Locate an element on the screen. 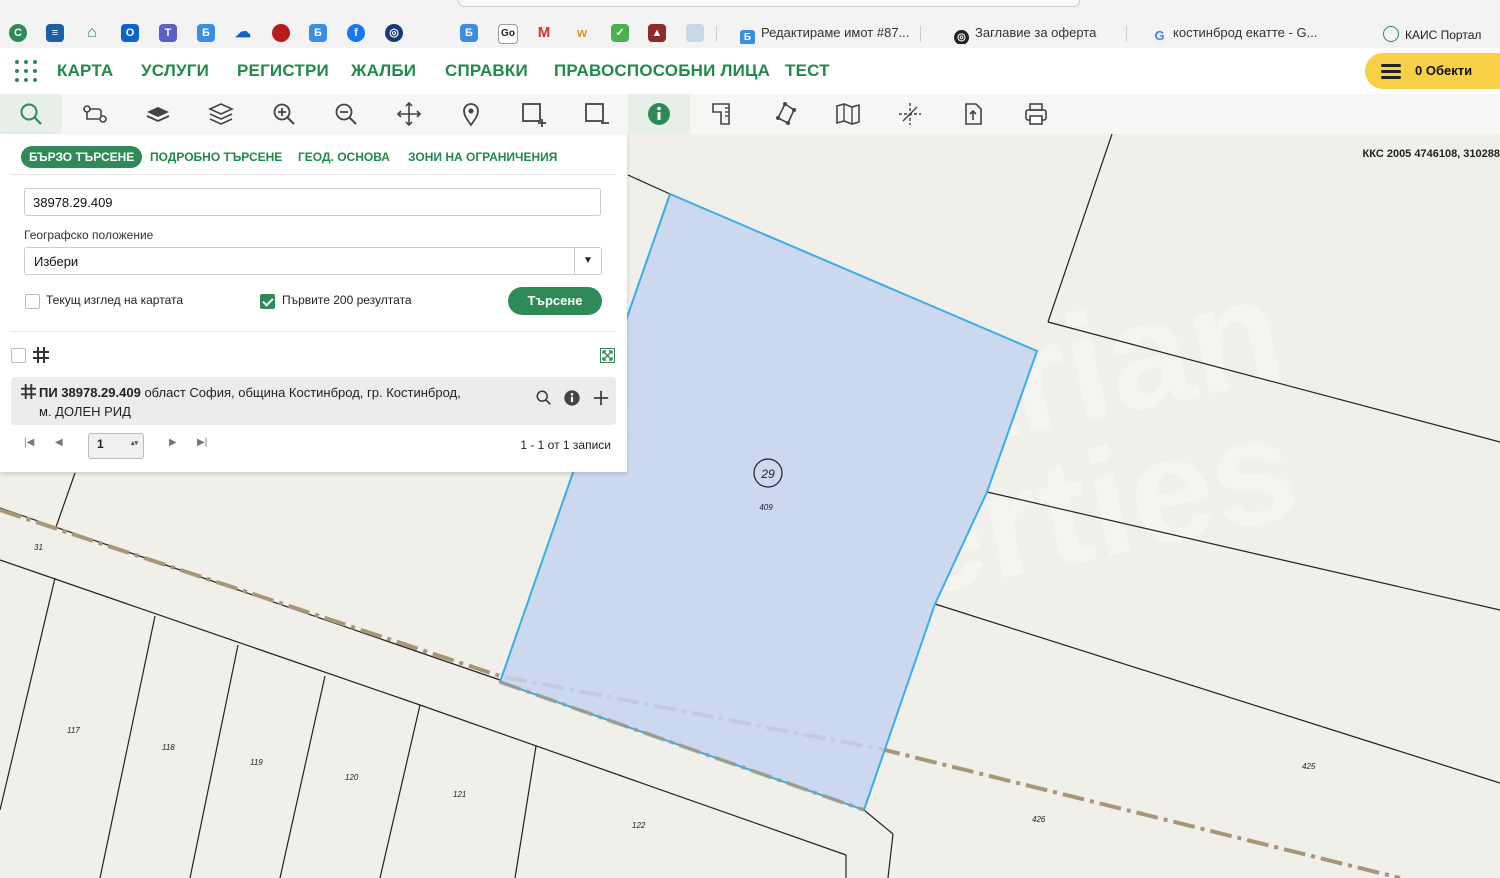 This screenshot has width=1500, height=878. bookmark-icon-go: Go is located at coordinates (508, 34).